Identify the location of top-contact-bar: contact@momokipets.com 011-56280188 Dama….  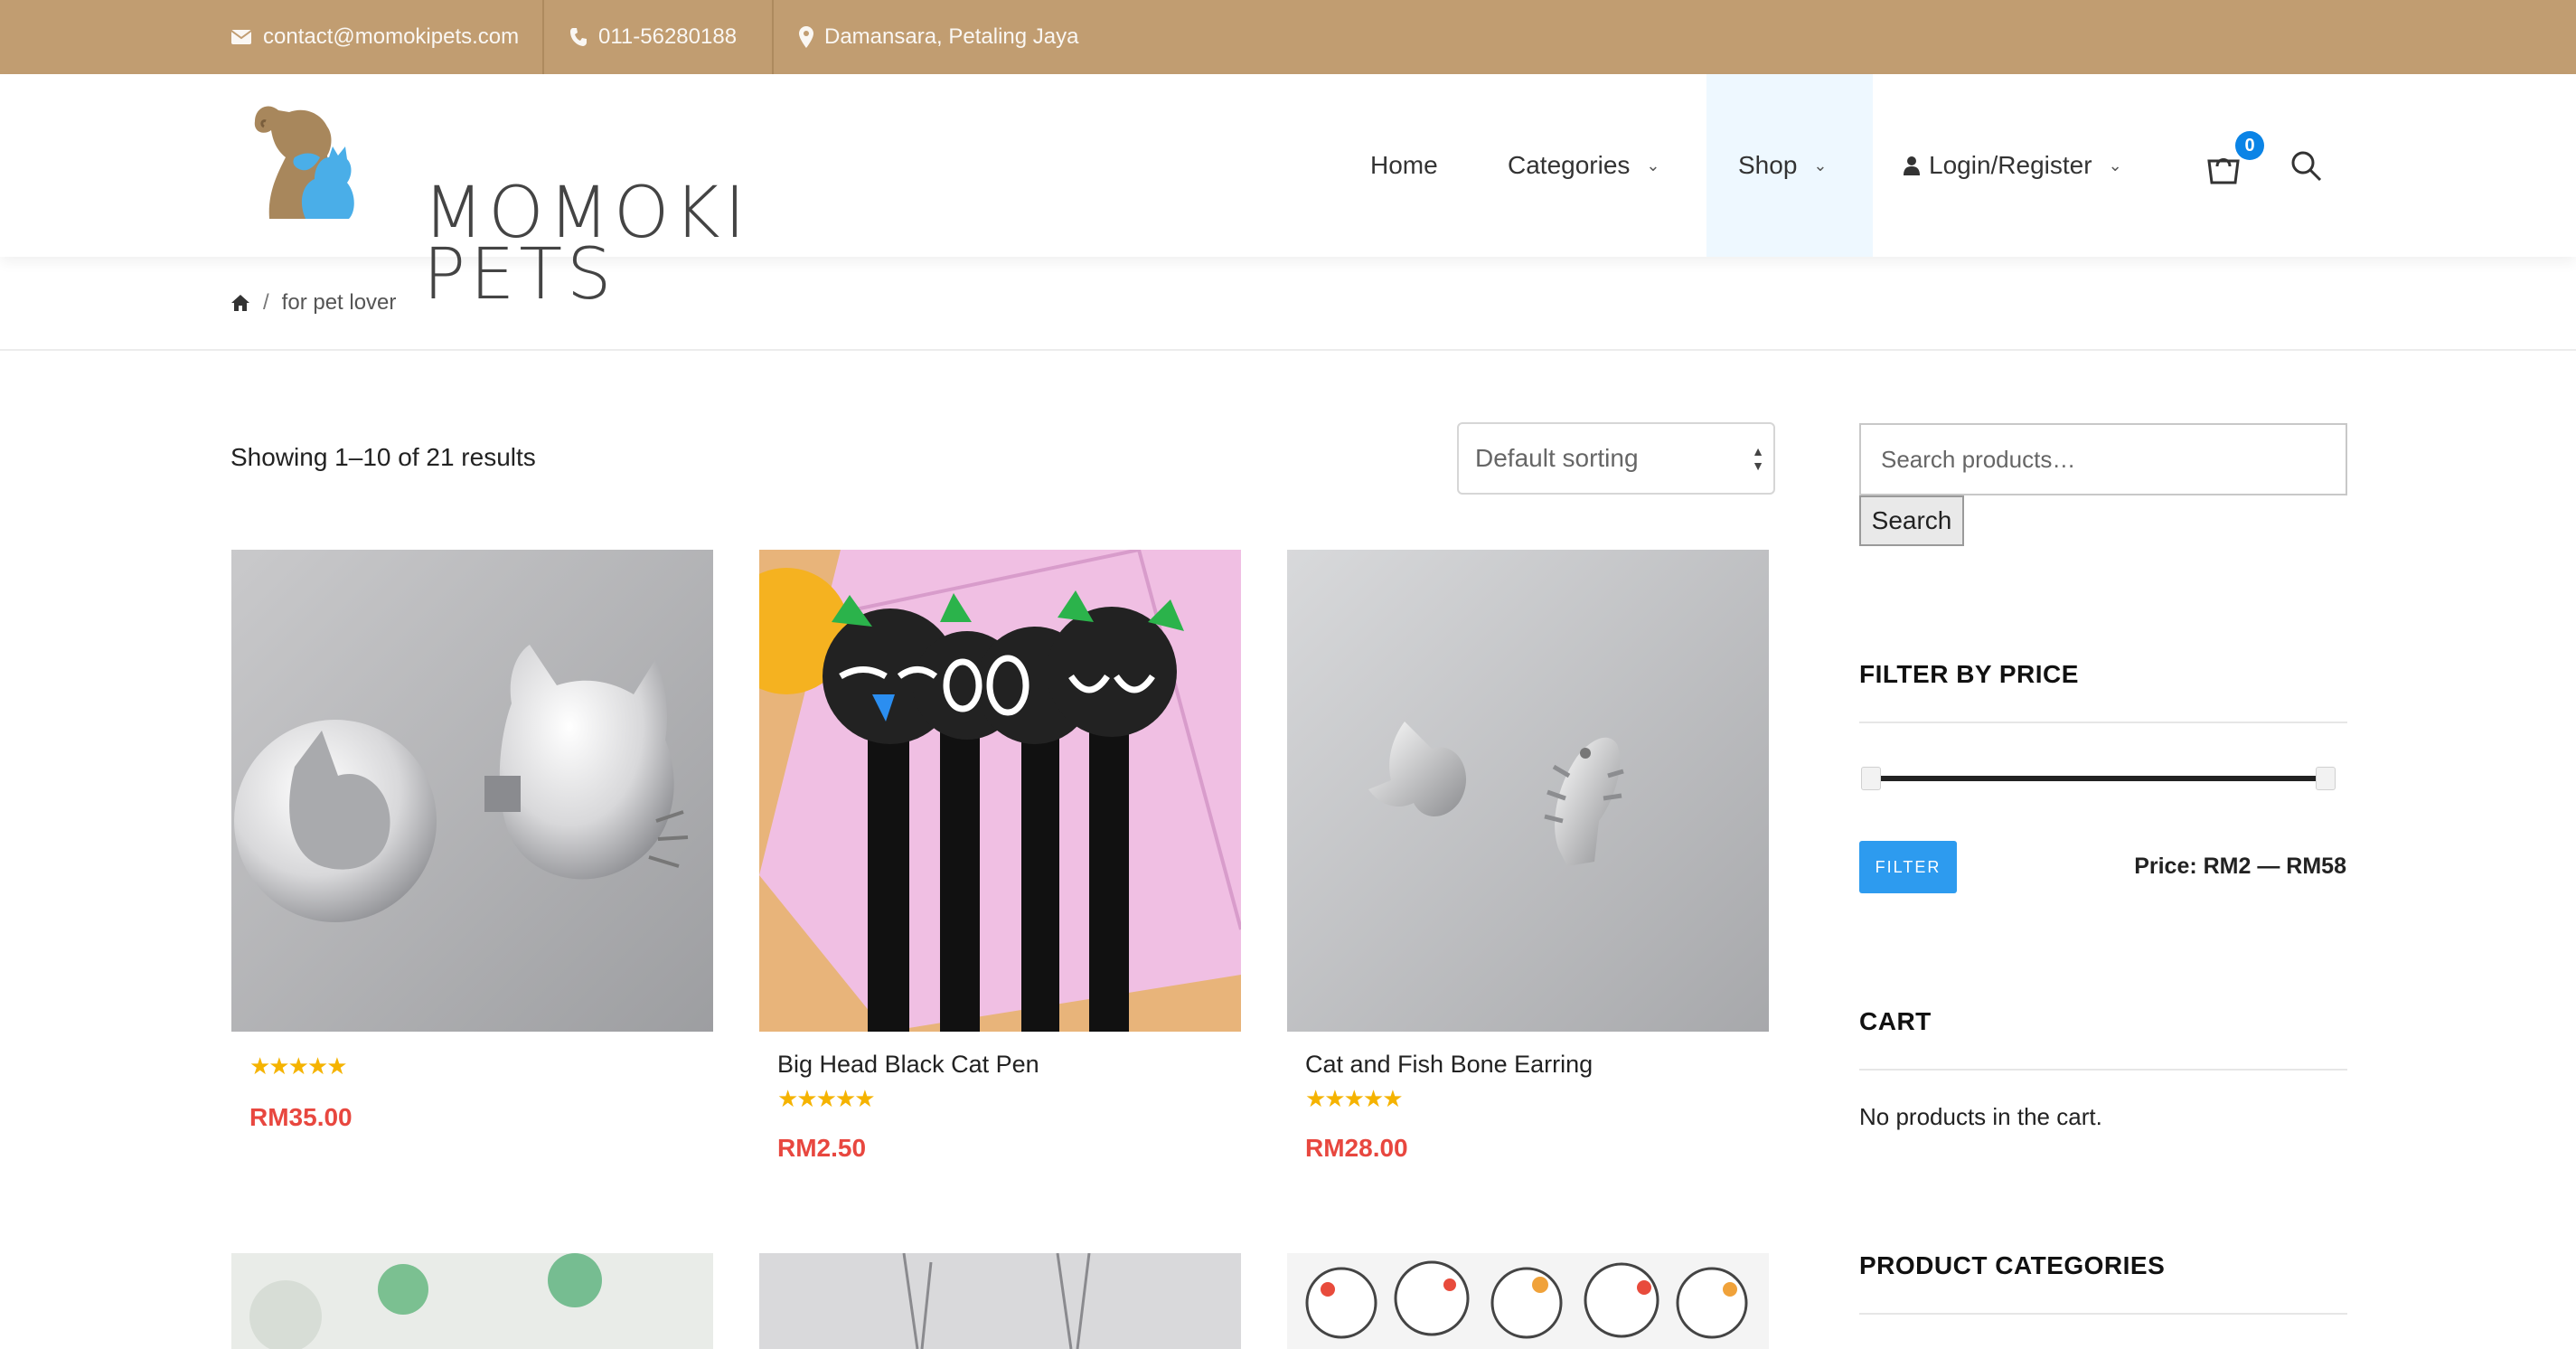
(1288, 37).